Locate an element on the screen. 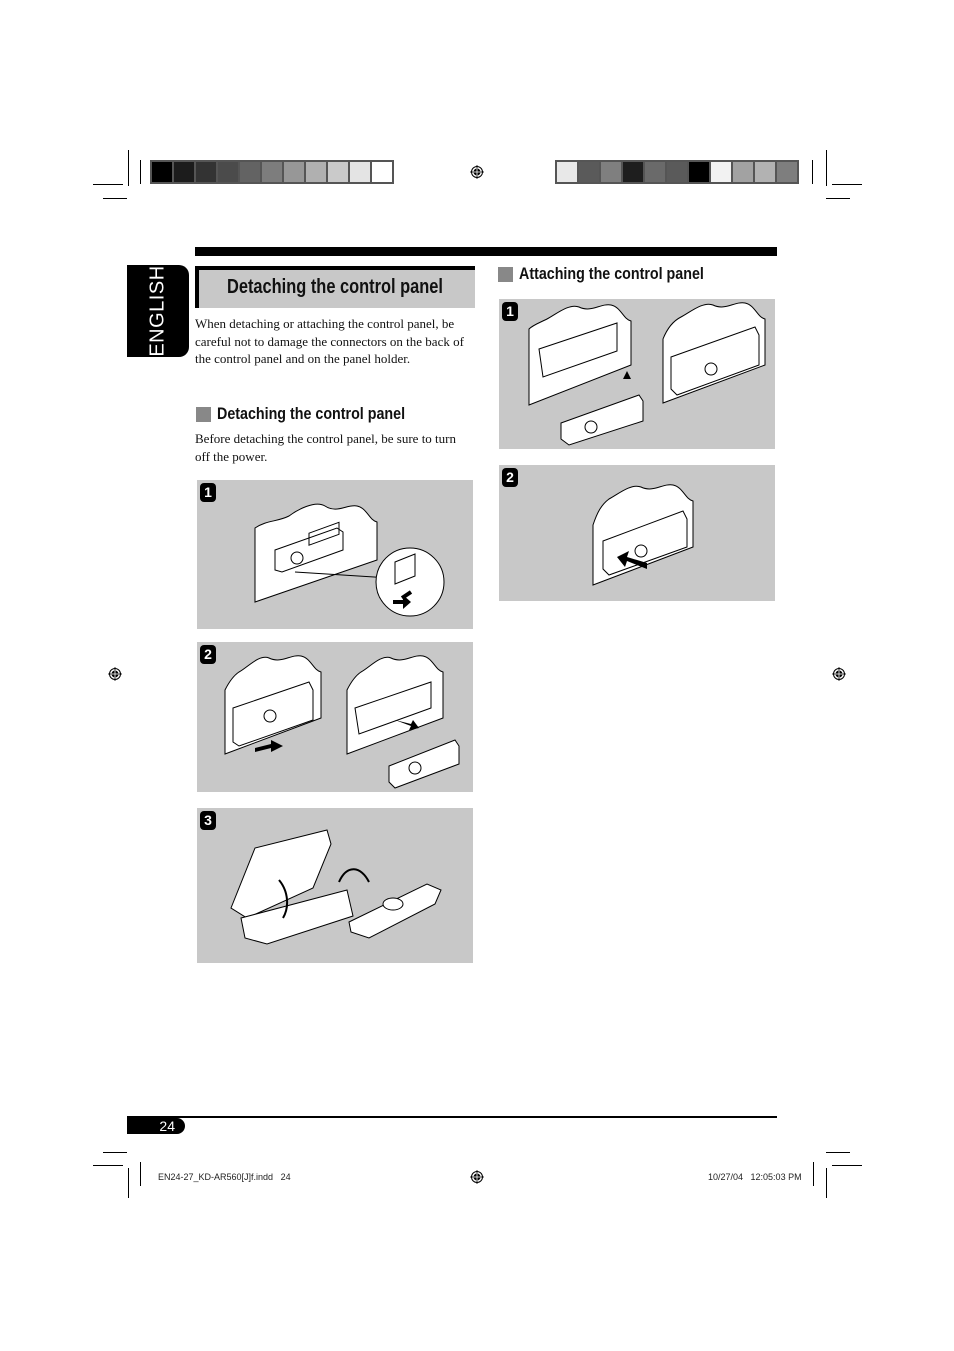 The height and width of the screenshot is (1351, 954). page-title-box: Detaching the control panel is located at coordinates (335, 287).